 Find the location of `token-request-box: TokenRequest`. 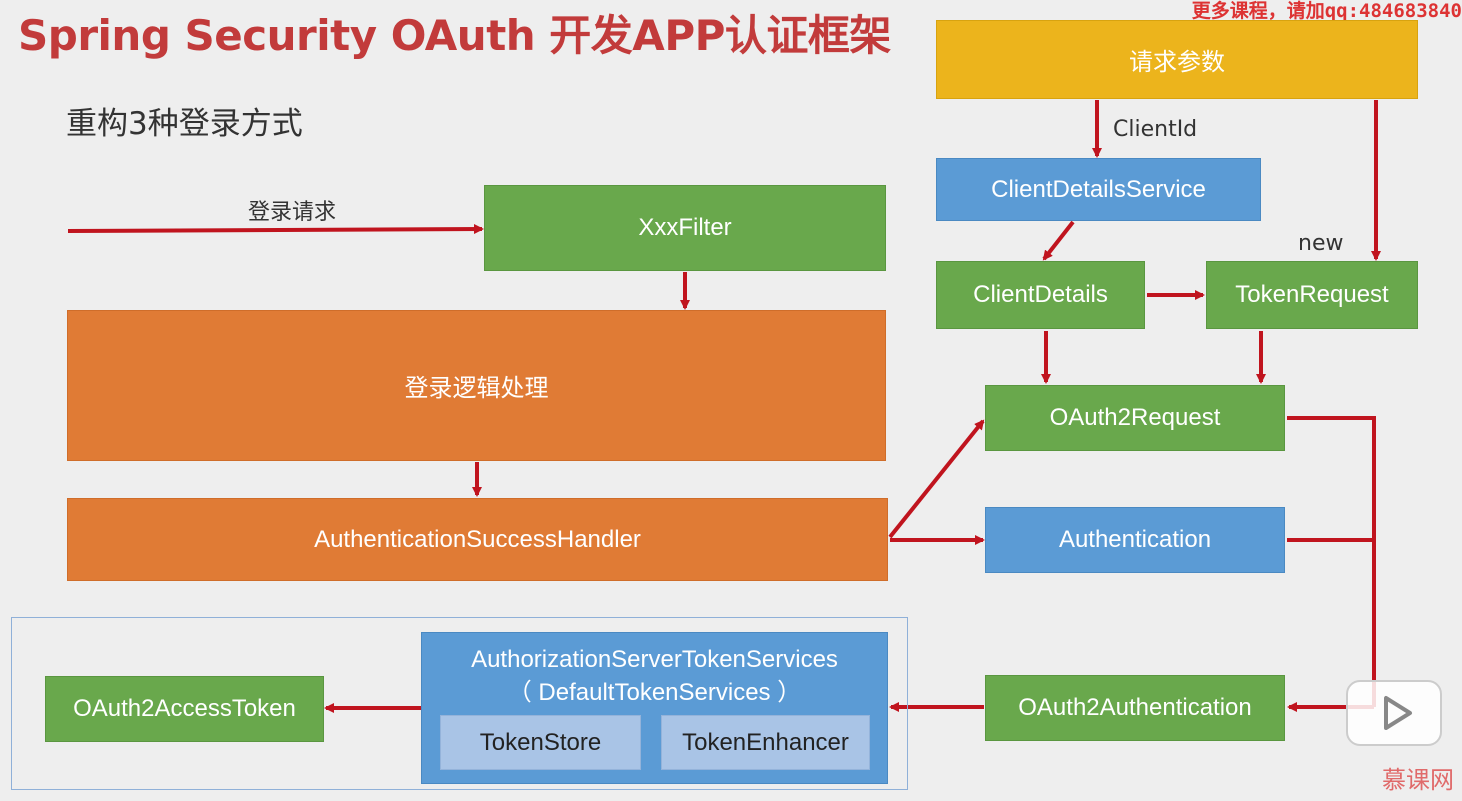

token-request-box: TokenRequest is located at coordinates (1312, 295).